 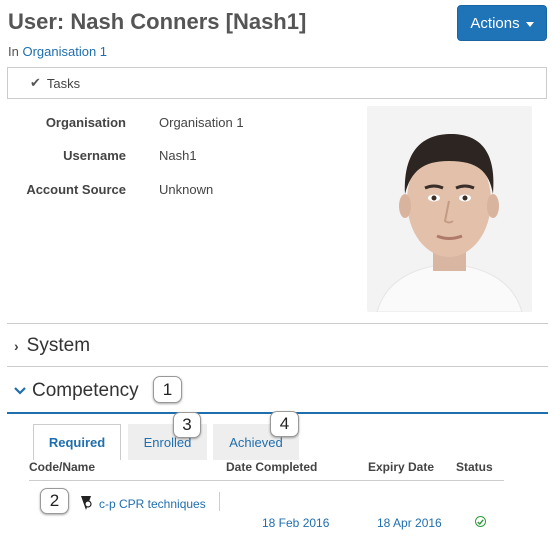 I want to click on organisation-label: Organisation, so click(x=85, y=122).